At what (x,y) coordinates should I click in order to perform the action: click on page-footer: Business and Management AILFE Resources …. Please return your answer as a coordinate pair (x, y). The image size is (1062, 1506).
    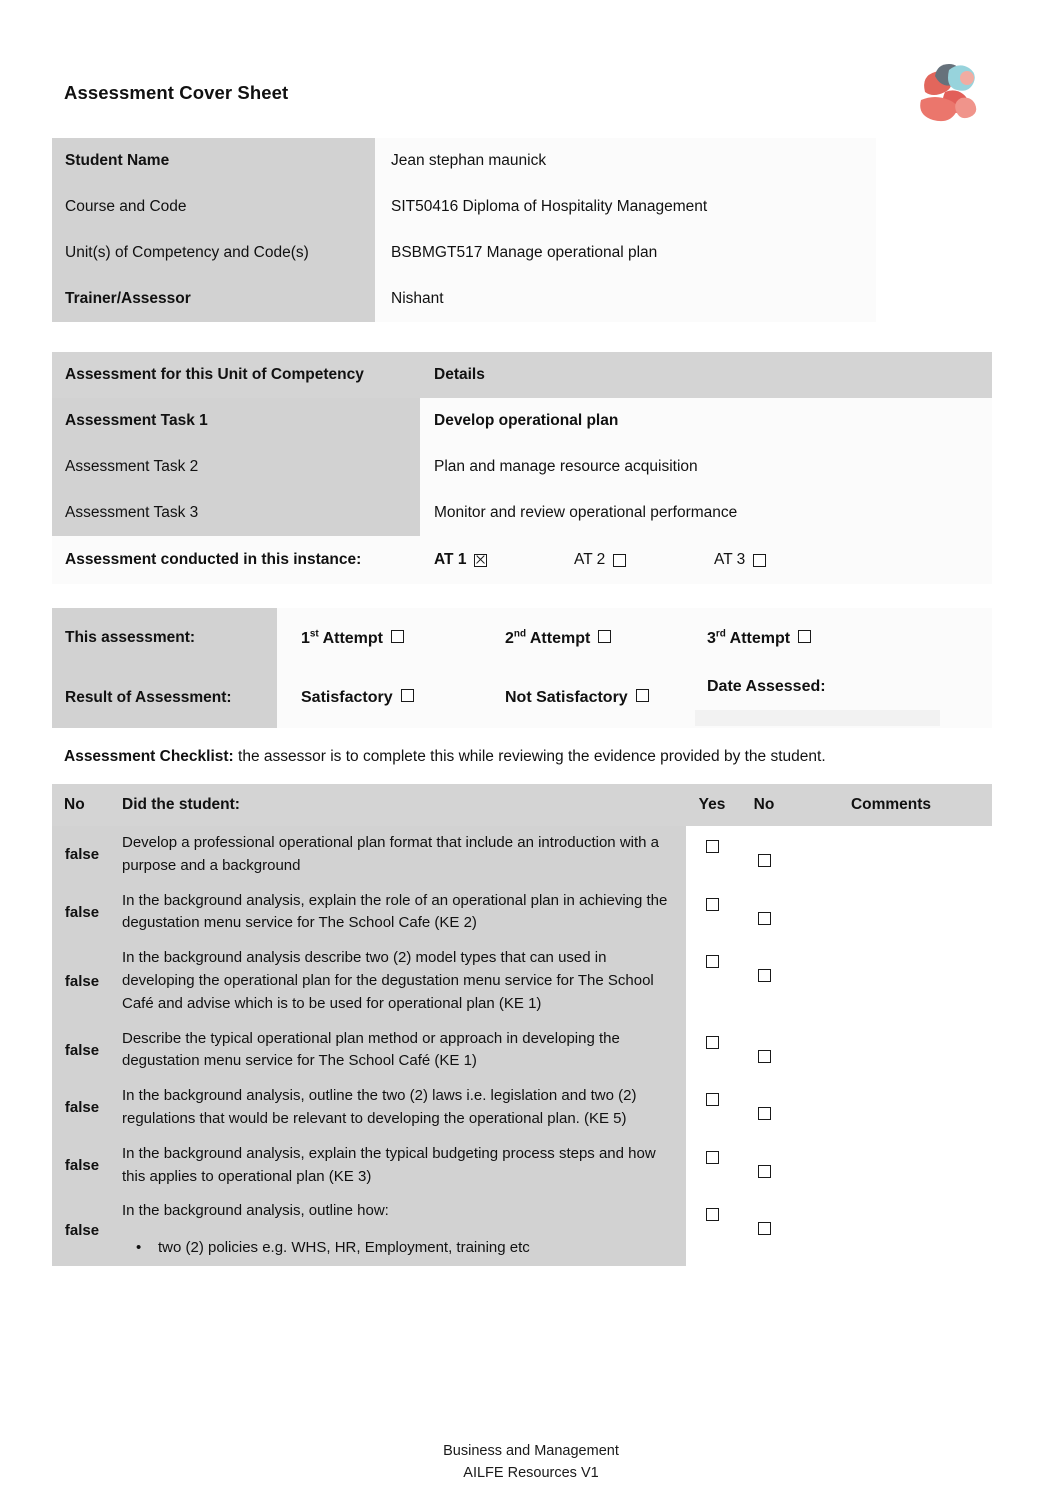
    Looking at the image, I should click on (531, 1462).